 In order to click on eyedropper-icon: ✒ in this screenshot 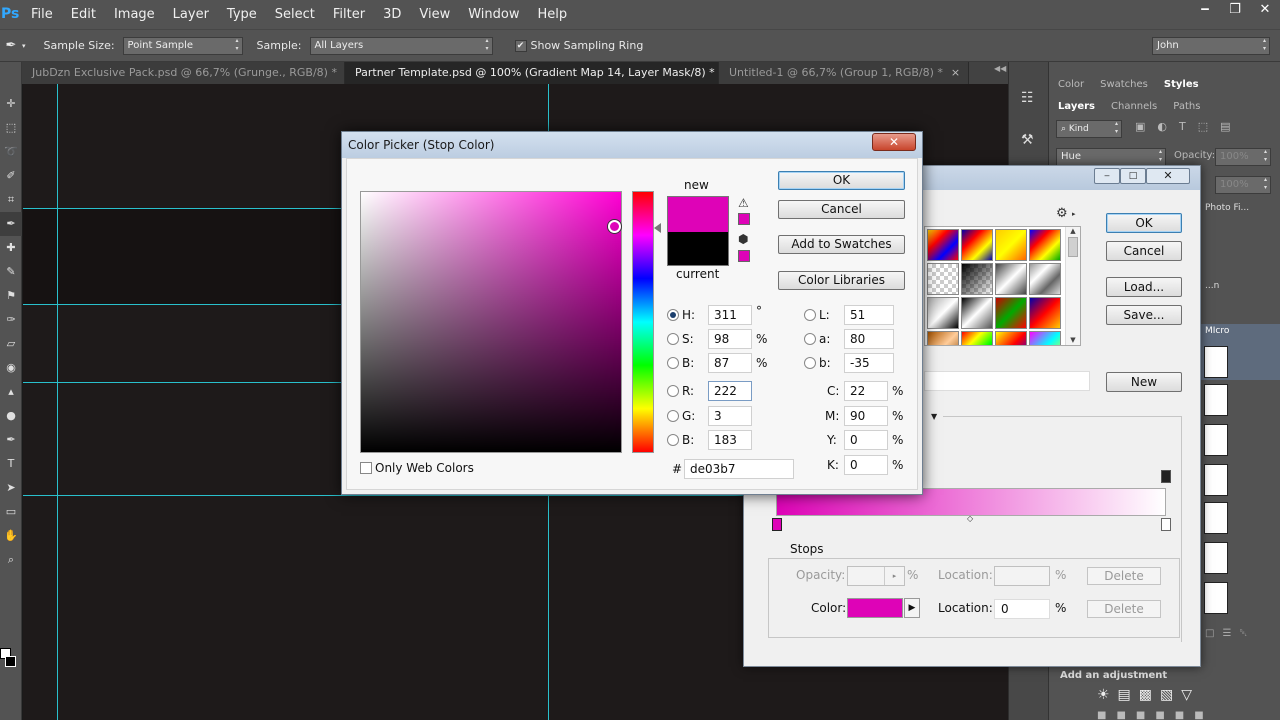, I will do `click(11, 224)`.